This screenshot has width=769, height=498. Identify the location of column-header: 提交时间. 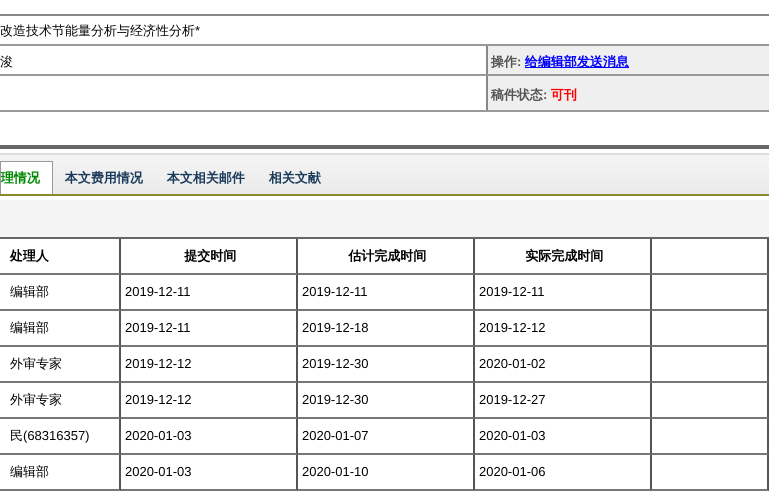
(209, 257).